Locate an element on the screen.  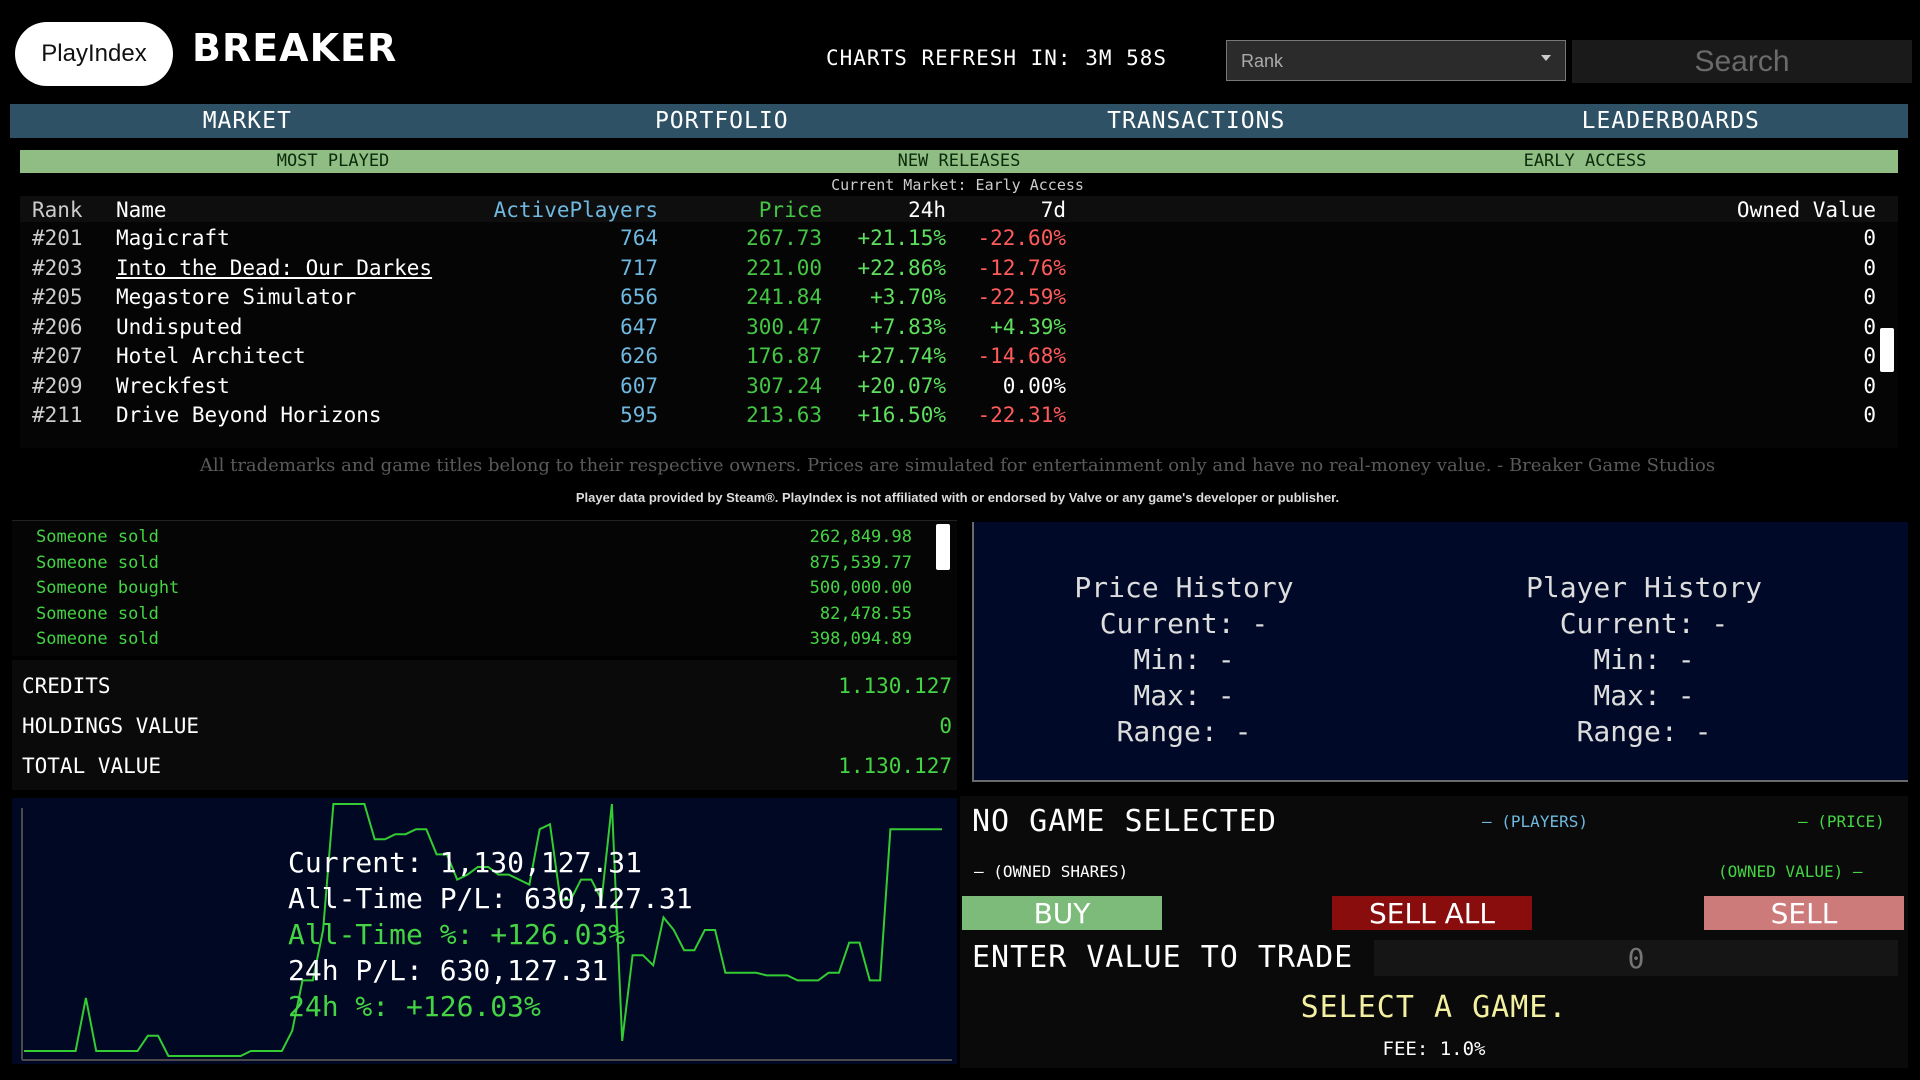
header-players: ActivePlayers is located at coordinates (576, 210).